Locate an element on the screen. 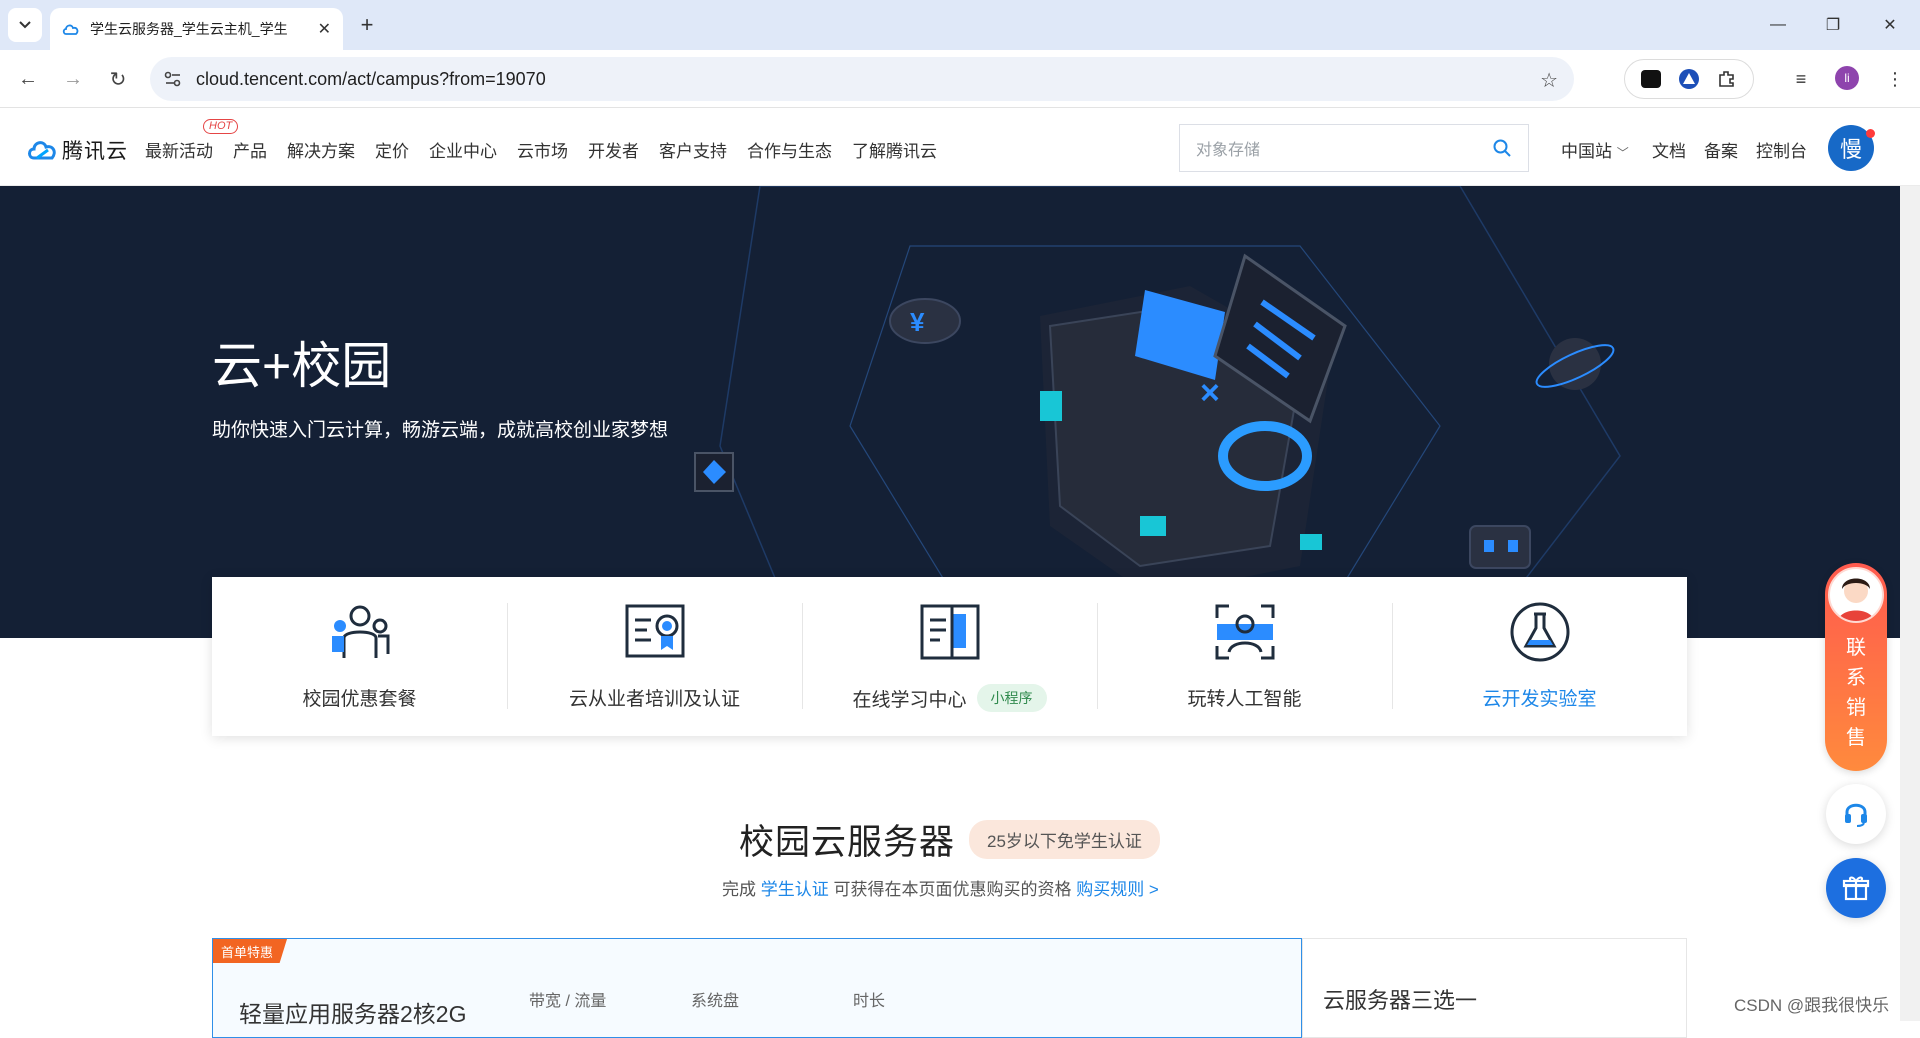  contact-char: 系 is located at coordinates (1856, 678).